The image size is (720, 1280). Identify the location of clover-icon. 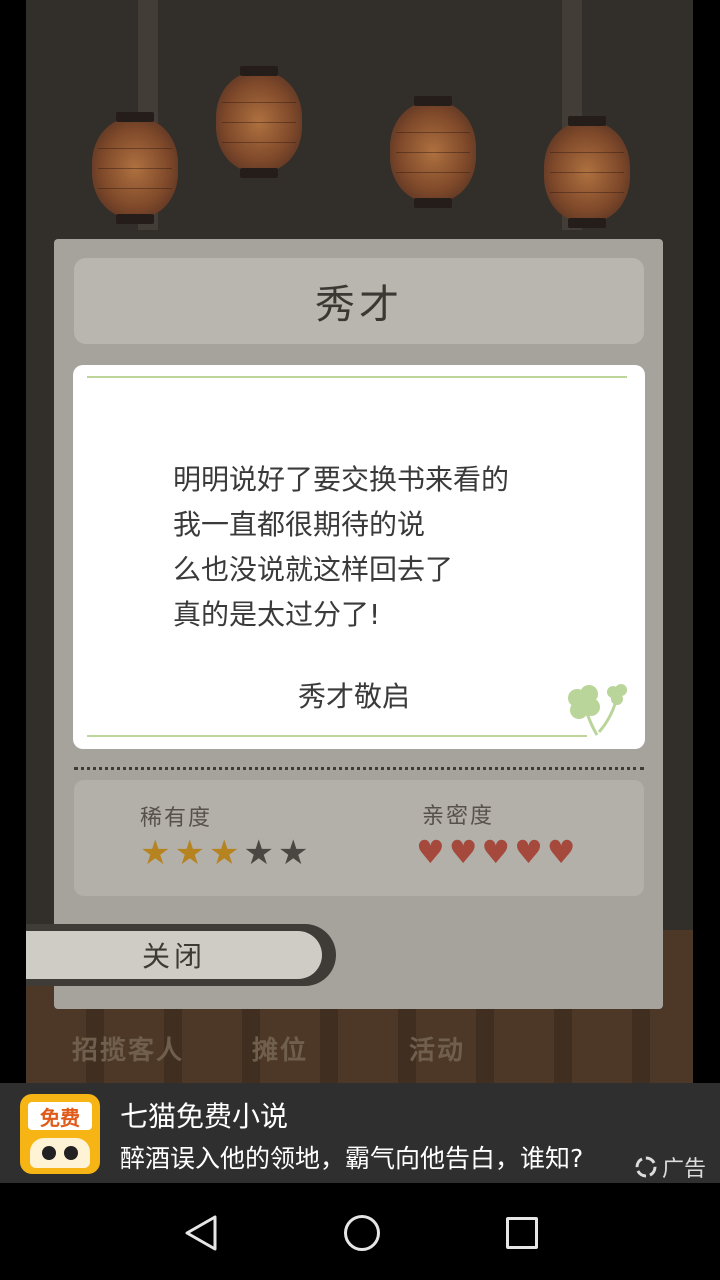
(597, 710).